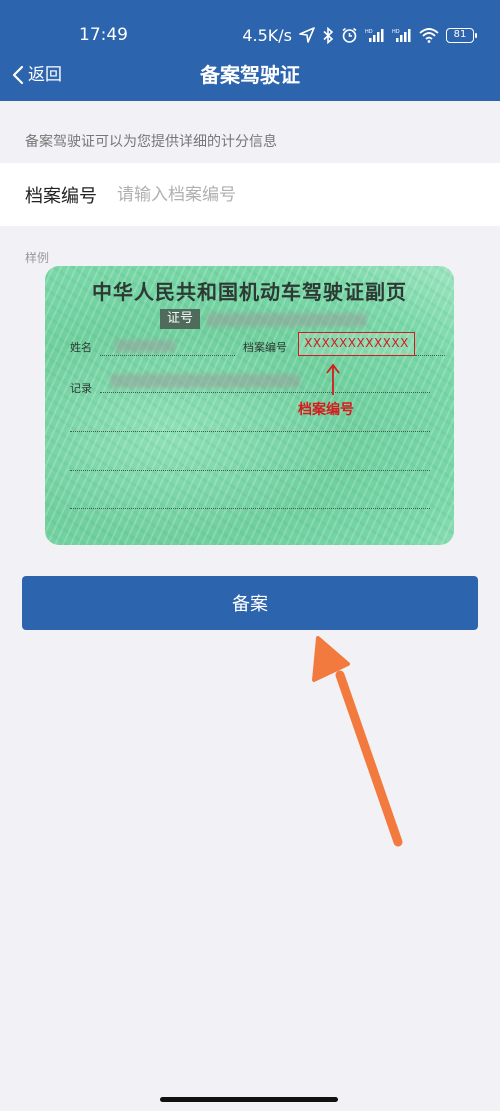  Describe the element at coordinates (103, 35) in the screenshot. I see `status-time: 17:49` at that location.